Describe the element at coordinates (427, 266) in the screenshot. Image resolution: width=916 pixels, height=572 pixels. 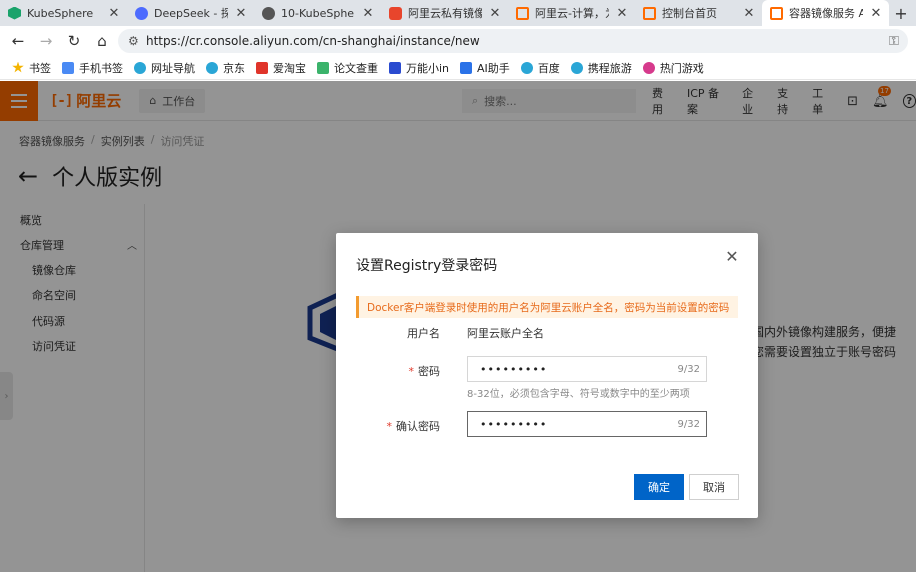
I see `dialog-title: 设置Registry登录密码` at that location.